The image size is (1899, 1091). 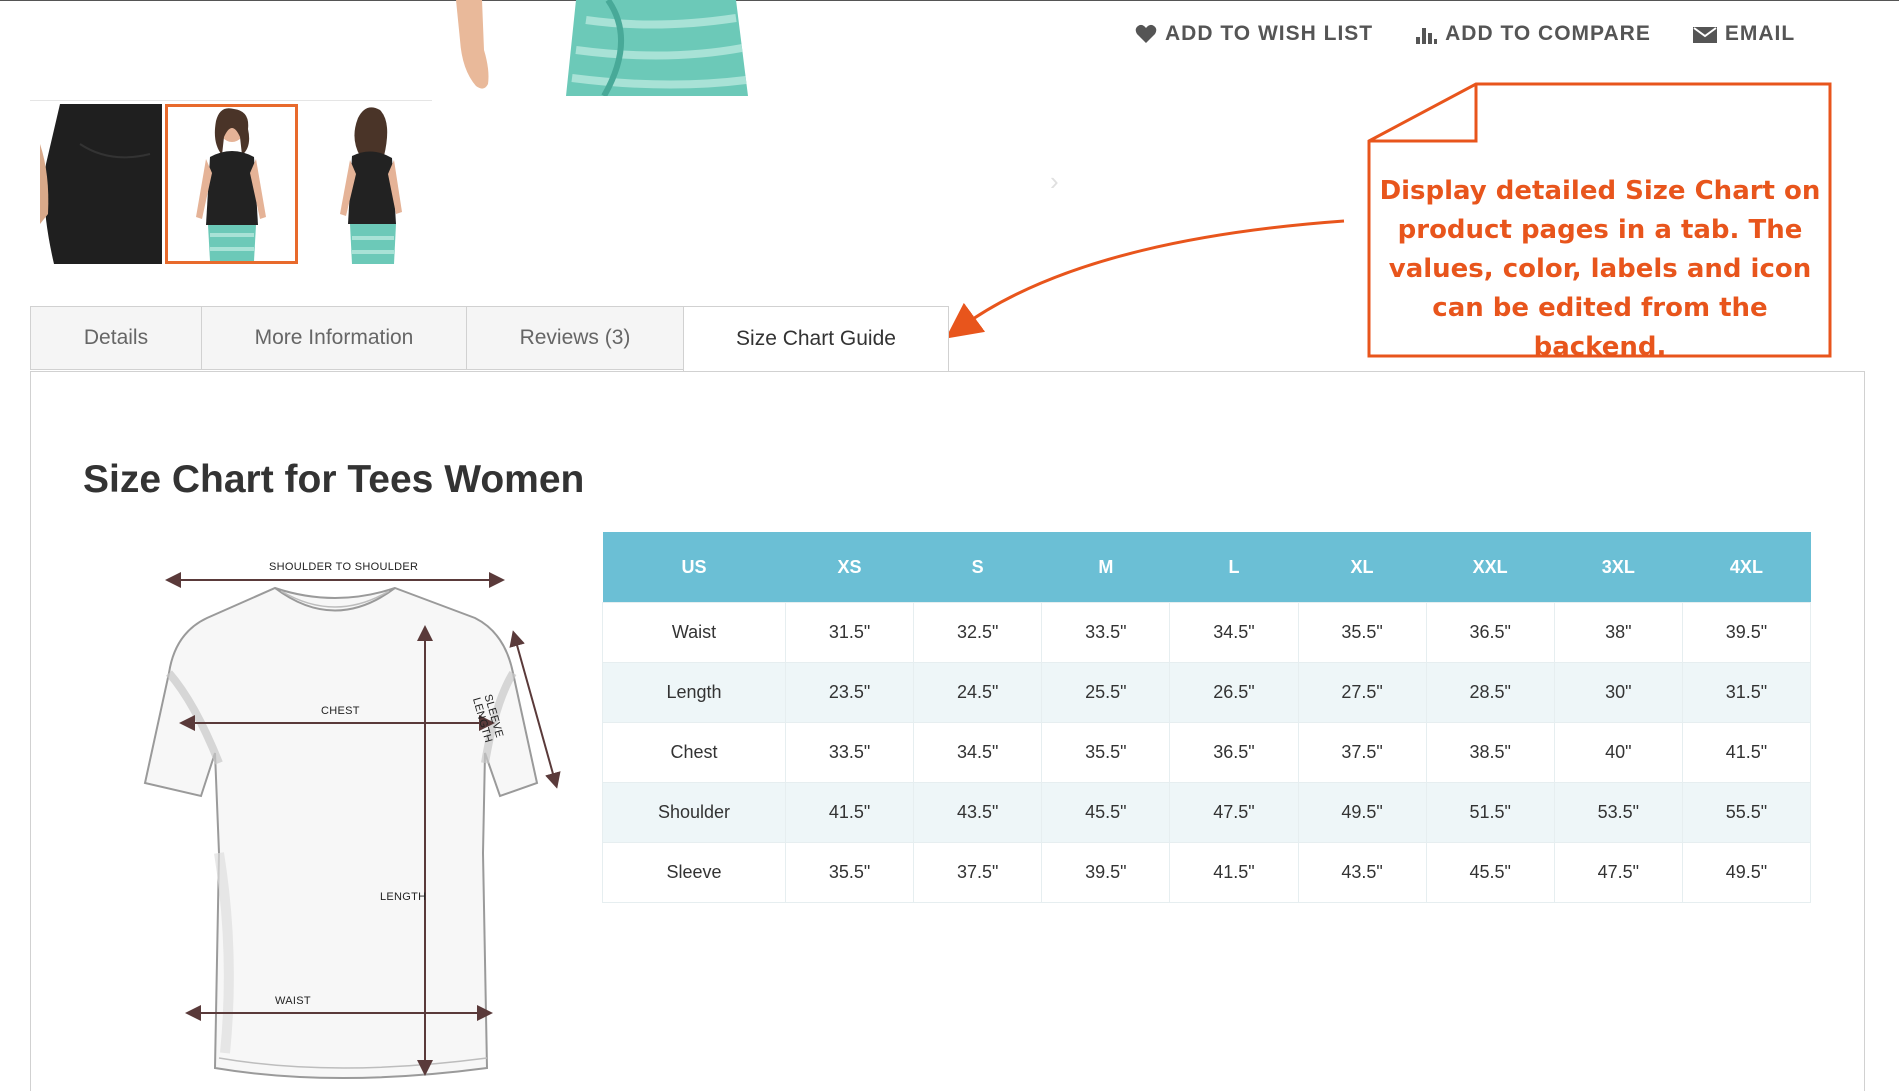 I want to click on email-link: EMAIL, so click(x=1744, y=34).